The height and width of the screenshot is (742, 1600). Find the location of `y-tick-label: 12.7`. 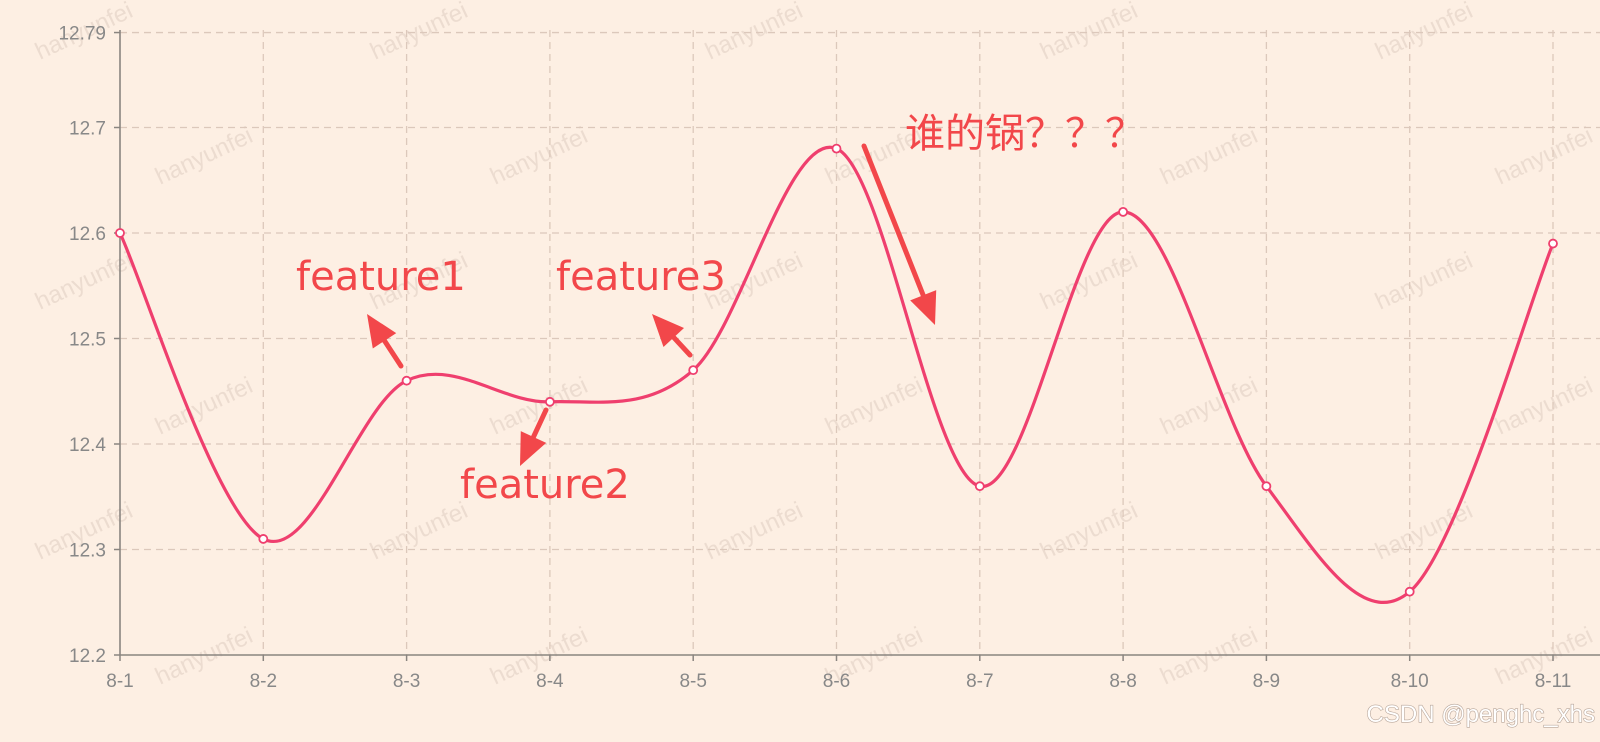

y-tick-label: 12.7 is located at coordinates (87, 129).